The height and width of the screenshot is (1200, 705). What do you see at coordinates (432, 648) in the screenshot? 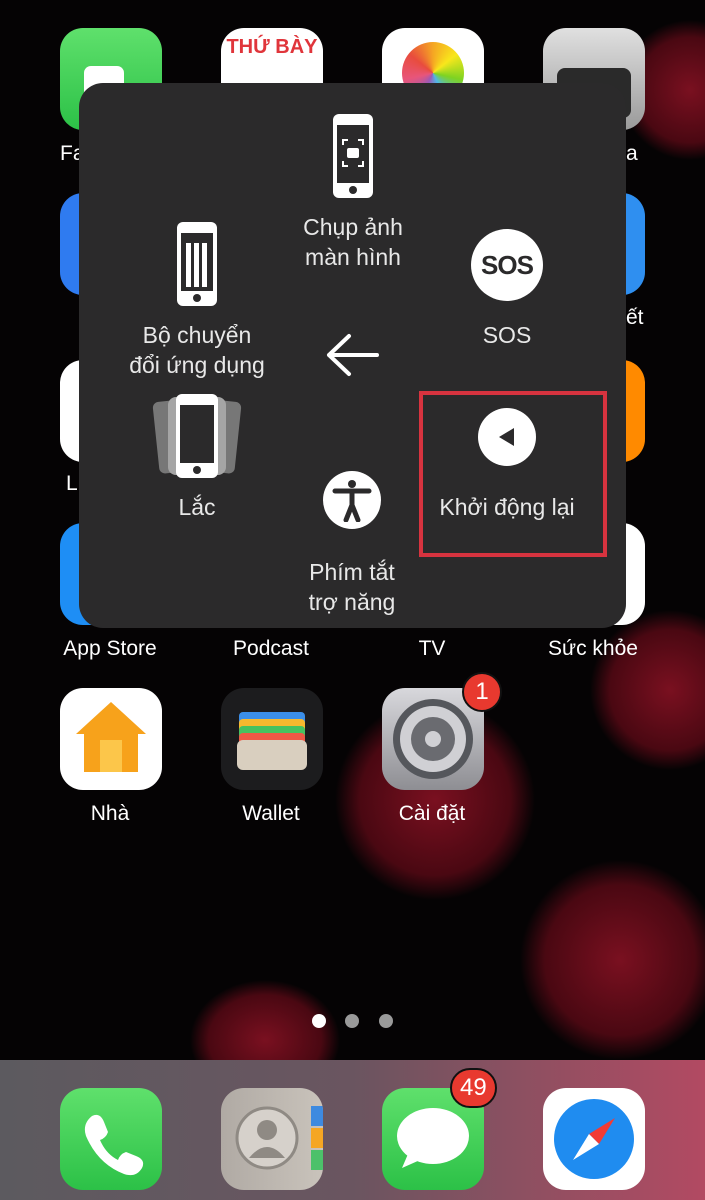
I see `app-label: TV` at bounding box center [432, 648].